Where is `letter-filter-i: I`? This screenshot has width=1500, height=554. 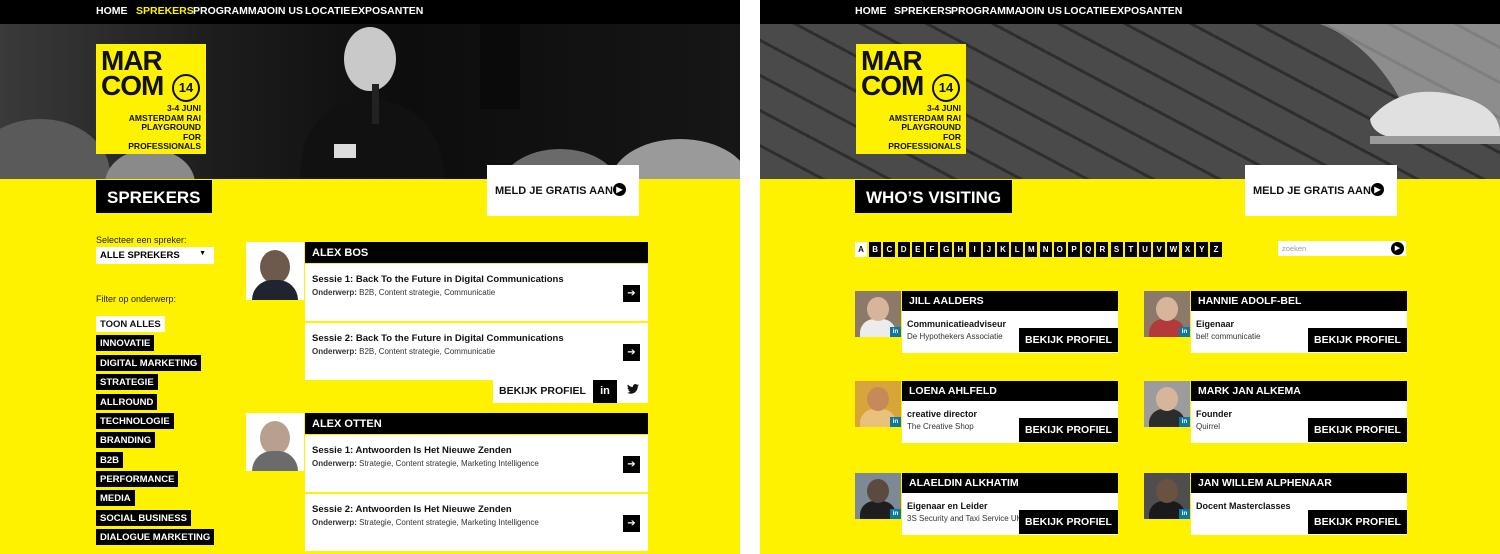
letter-filter-i: I is located at coordinates (974, 249).